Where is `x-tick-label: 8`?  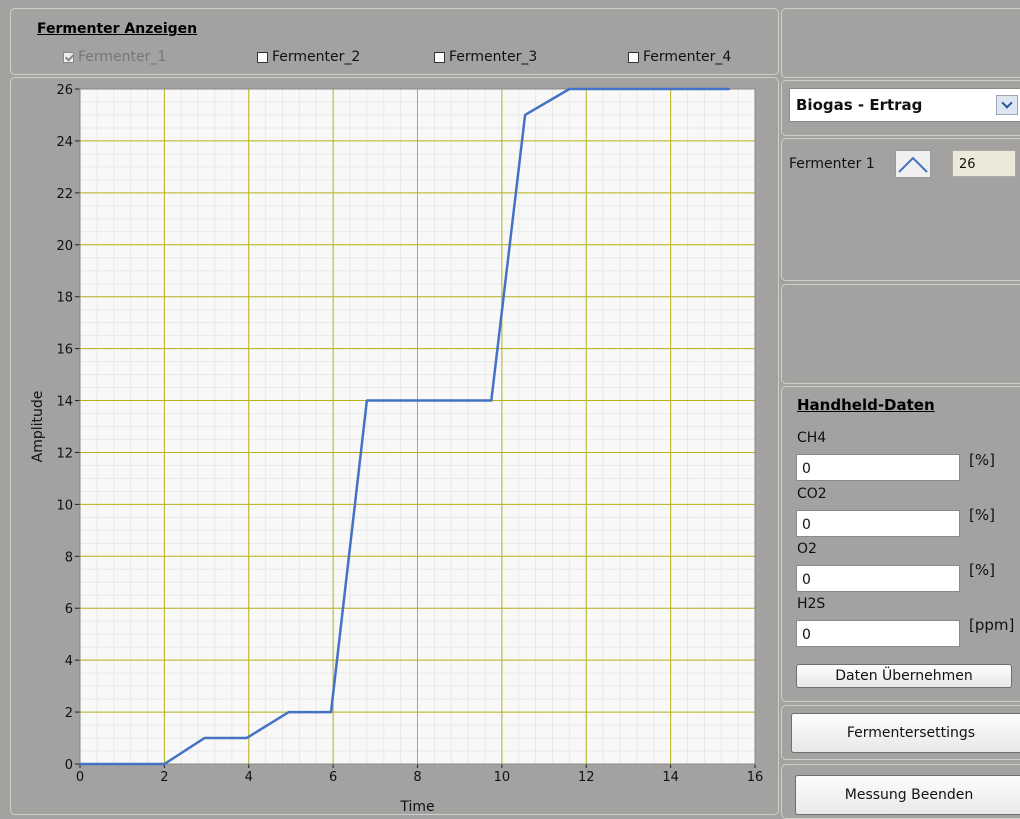
x-tick-label: 8 is located at coordinates (417, 777).